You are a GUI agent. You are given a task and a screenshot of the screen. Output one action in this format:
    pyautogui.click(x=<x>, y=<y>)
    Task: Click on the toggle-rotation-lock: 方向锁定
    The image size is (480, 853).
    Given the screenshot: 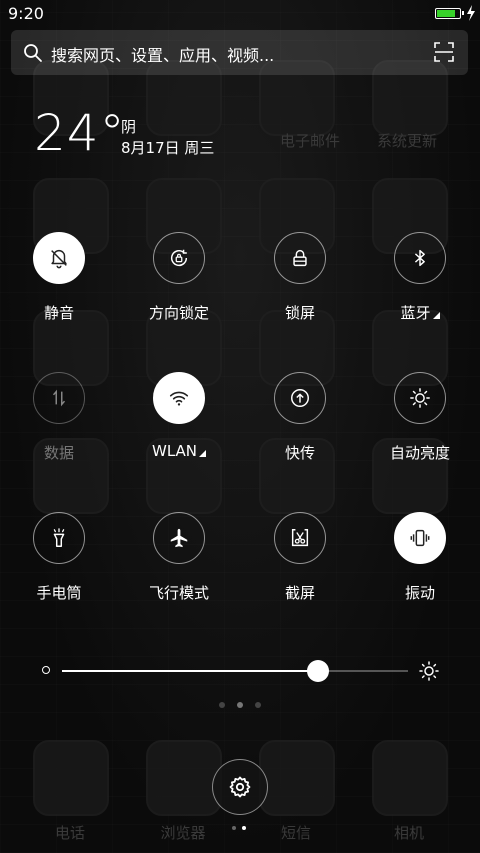 What is the action you would take?
    pyautogui.click(x=180, y=282)
    